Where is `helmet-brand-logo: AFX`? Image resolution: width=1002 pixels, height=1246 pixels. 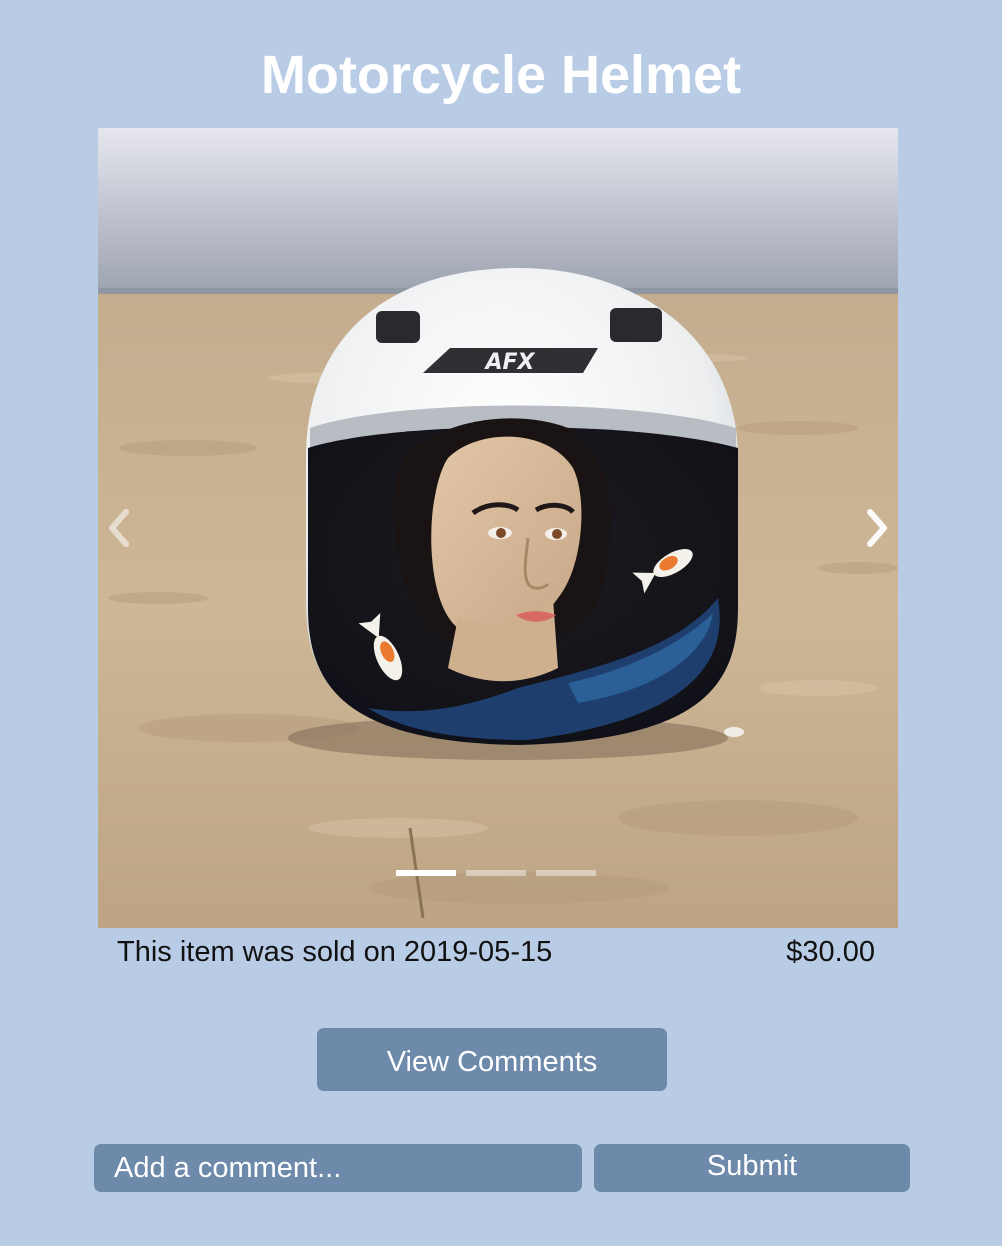 helmet-brand-logo: AFX is located at coordinates (509, 362).